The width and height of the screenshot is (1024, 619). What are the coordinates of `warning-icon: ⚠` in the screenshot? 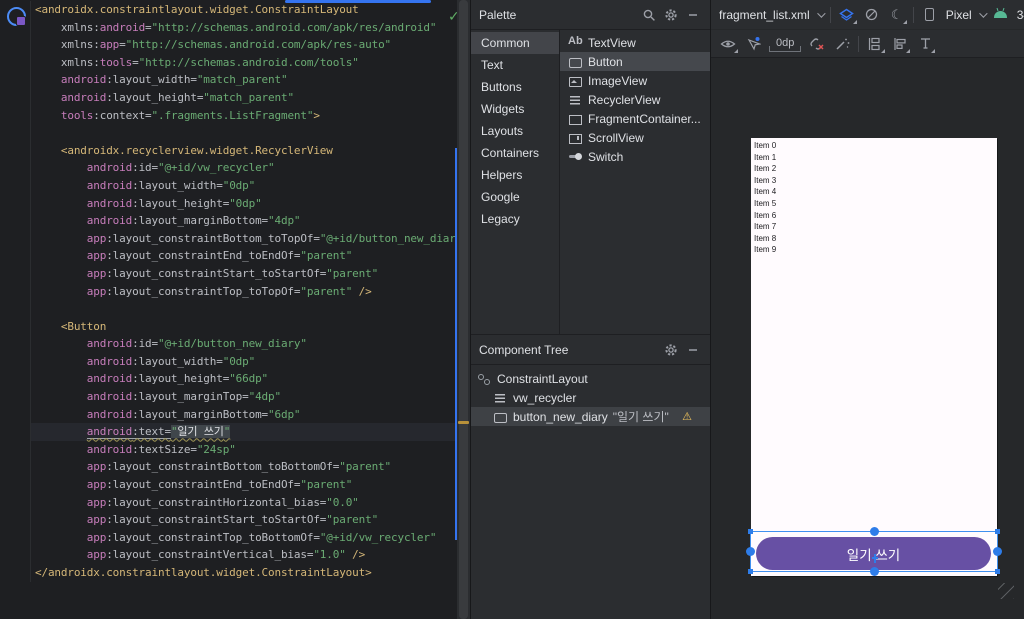 It's located at (687, 416).